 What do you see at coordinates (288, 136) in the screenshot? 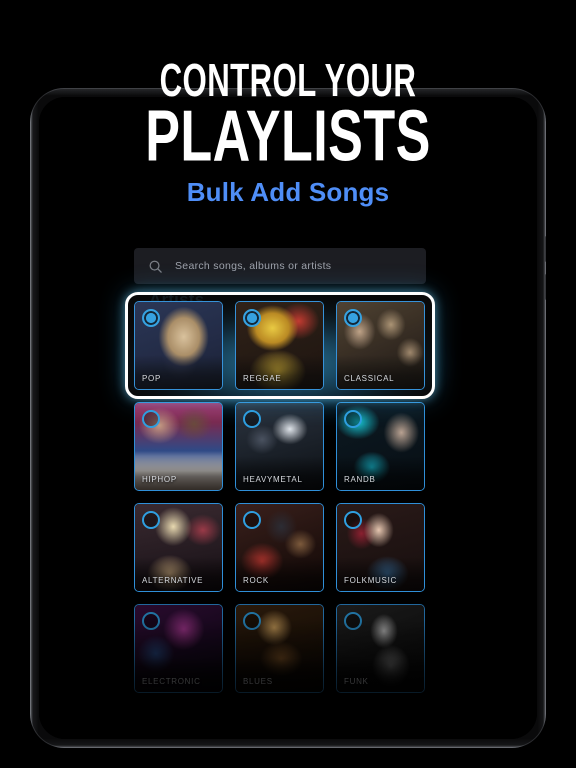
I see `headline-line-2: PLAYLISTS` at bounding box center [288, 136].